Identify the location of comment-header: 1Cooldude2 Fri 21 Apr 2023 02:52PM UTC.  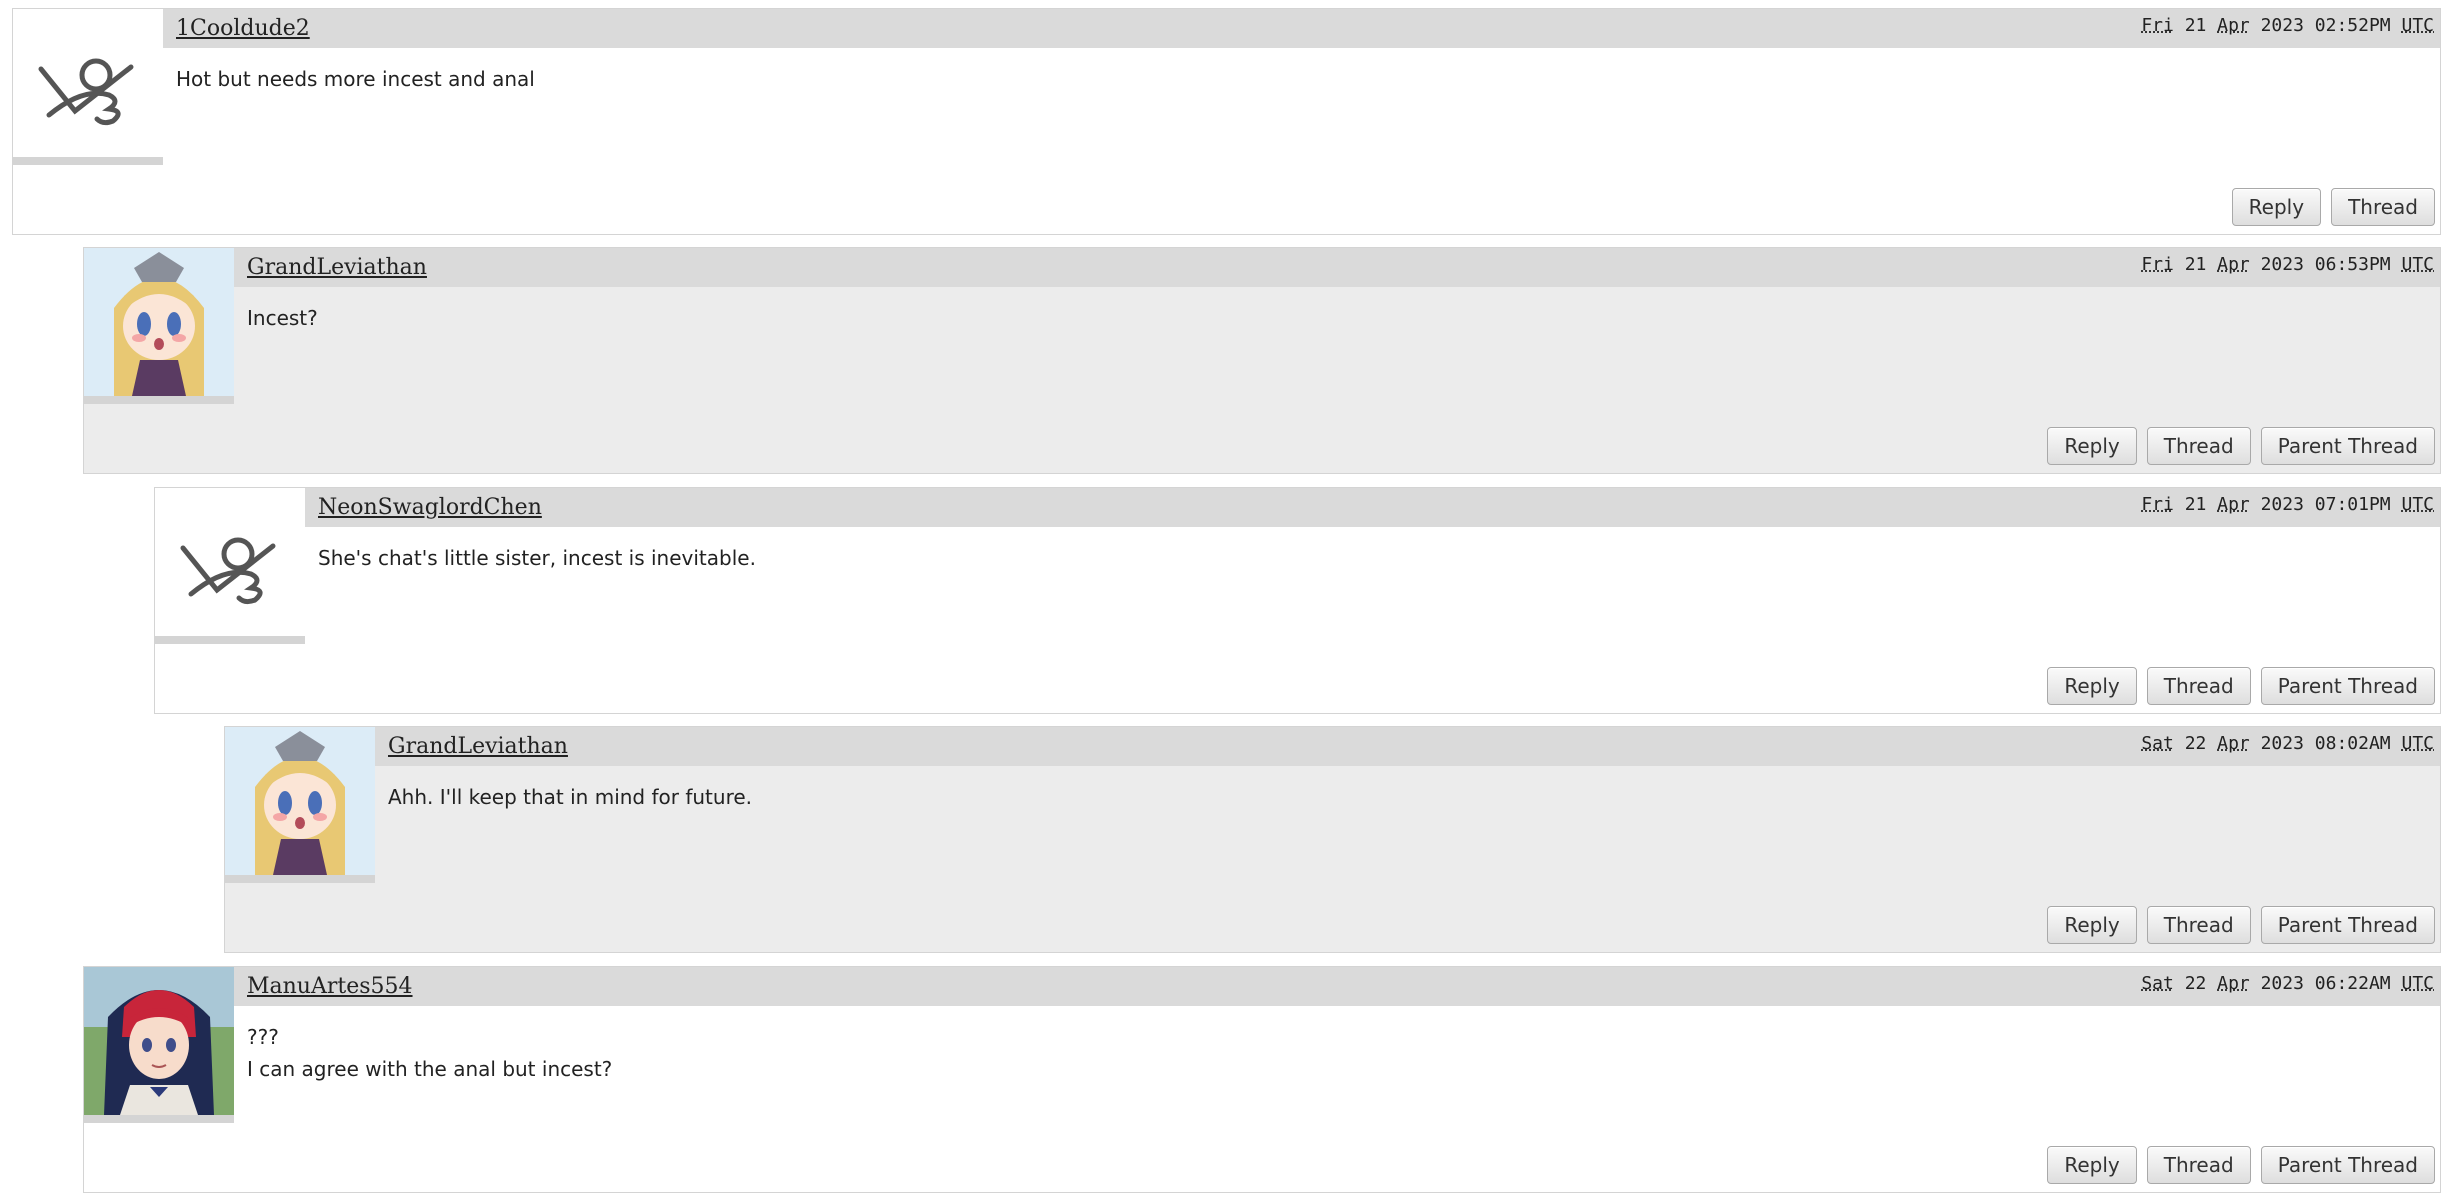
(1301, 28).